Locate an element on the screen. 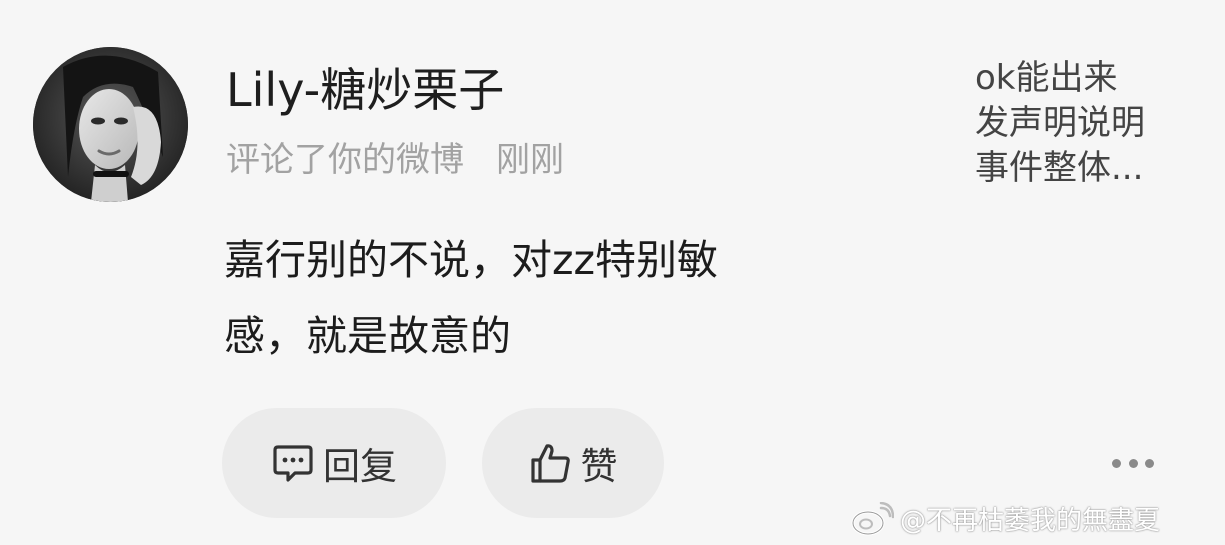  preview-line: ok能出来 is located at coordinates (1046, 78).